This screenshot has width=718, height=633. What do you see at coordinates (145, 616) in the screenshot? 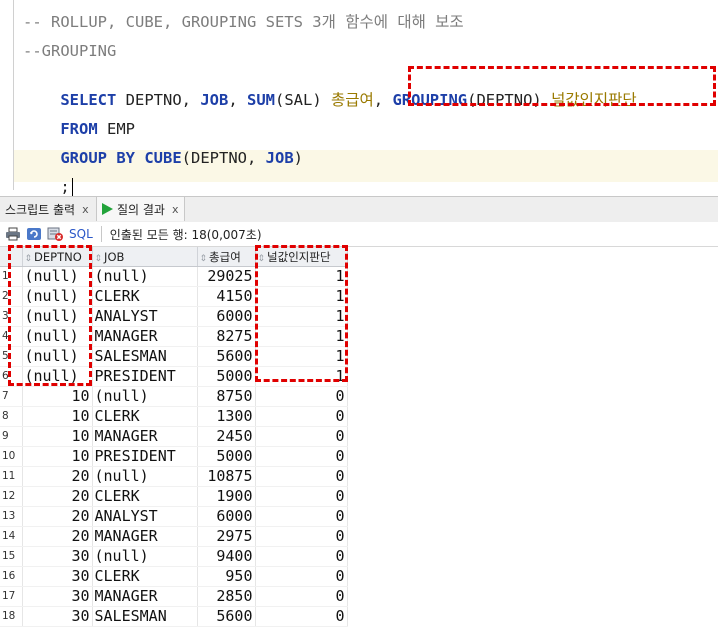
I see `cell-job: SALESMAN` at bounding box center [145, 616].